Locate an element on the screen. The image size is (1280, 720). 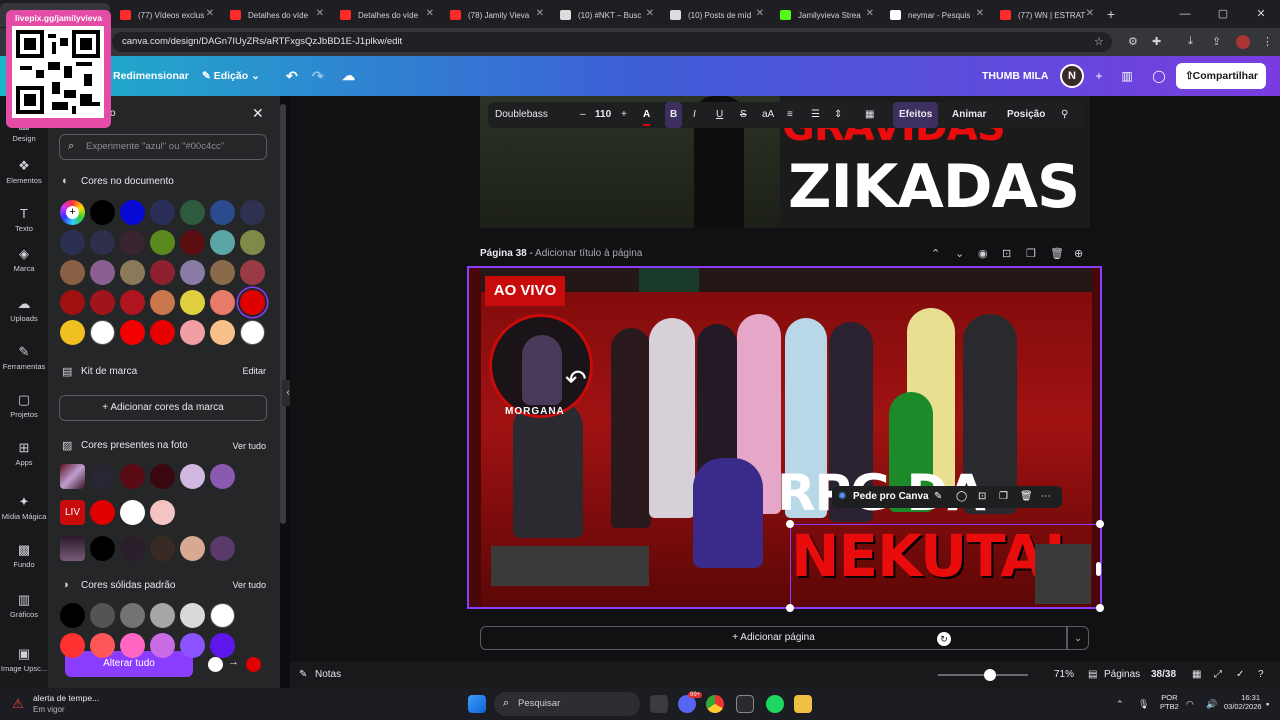
underline-icon: U is located at coordinates (719, 115).